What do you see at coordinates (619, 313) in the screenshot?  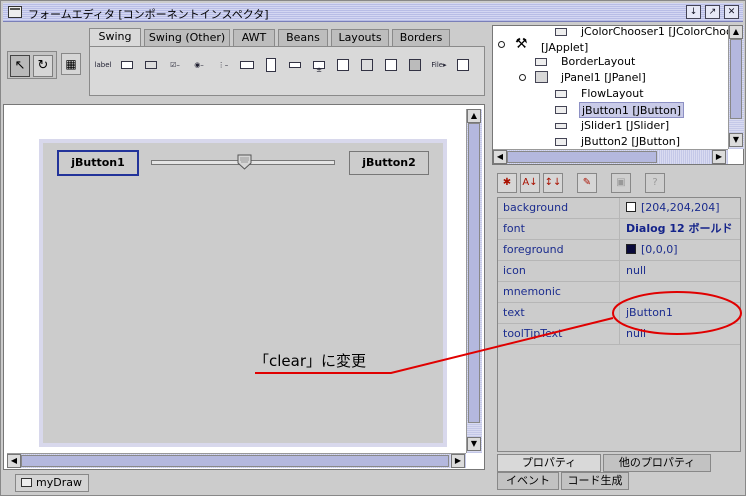 I see `property-row: text jButton1` at bounding box center [619, 313].